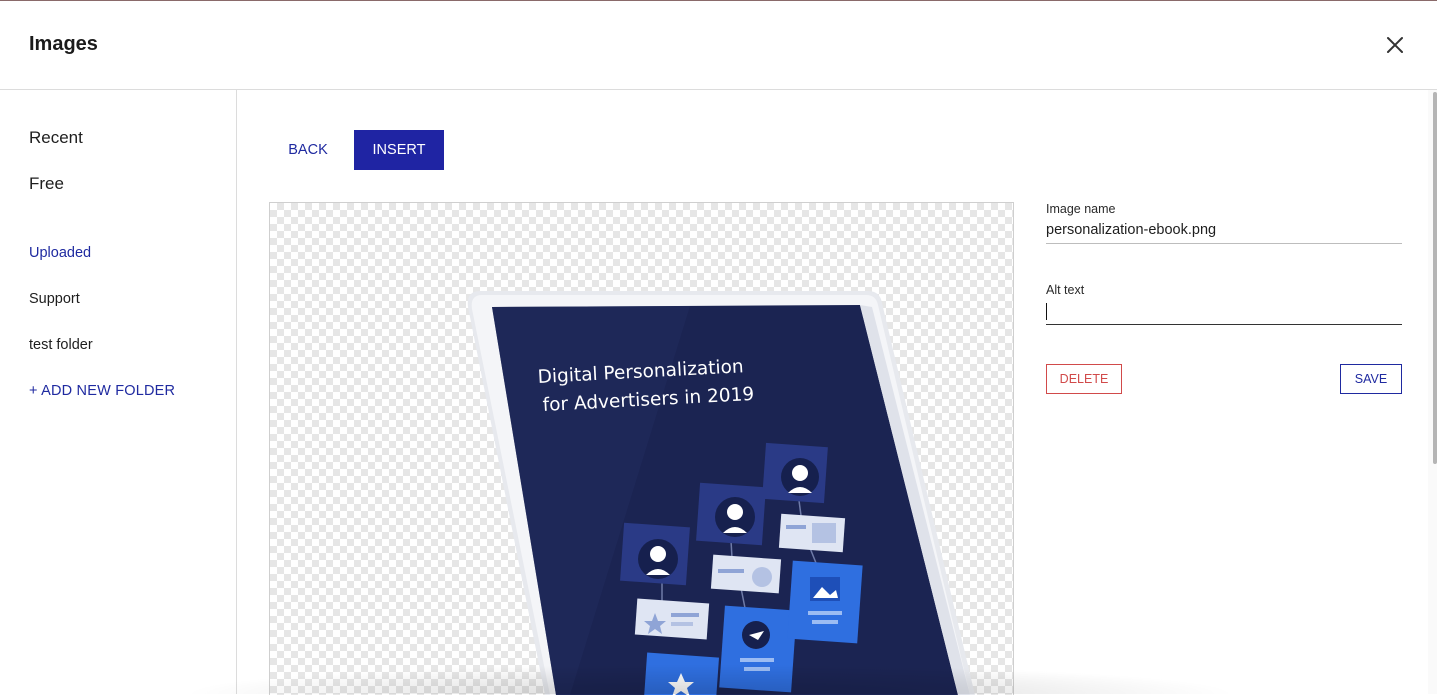 The height and width of the screenshot is (695, 1437). Describe the element at coordinates (1371, 379) in the screenshot. I see `save-button: SAVE` at that location.